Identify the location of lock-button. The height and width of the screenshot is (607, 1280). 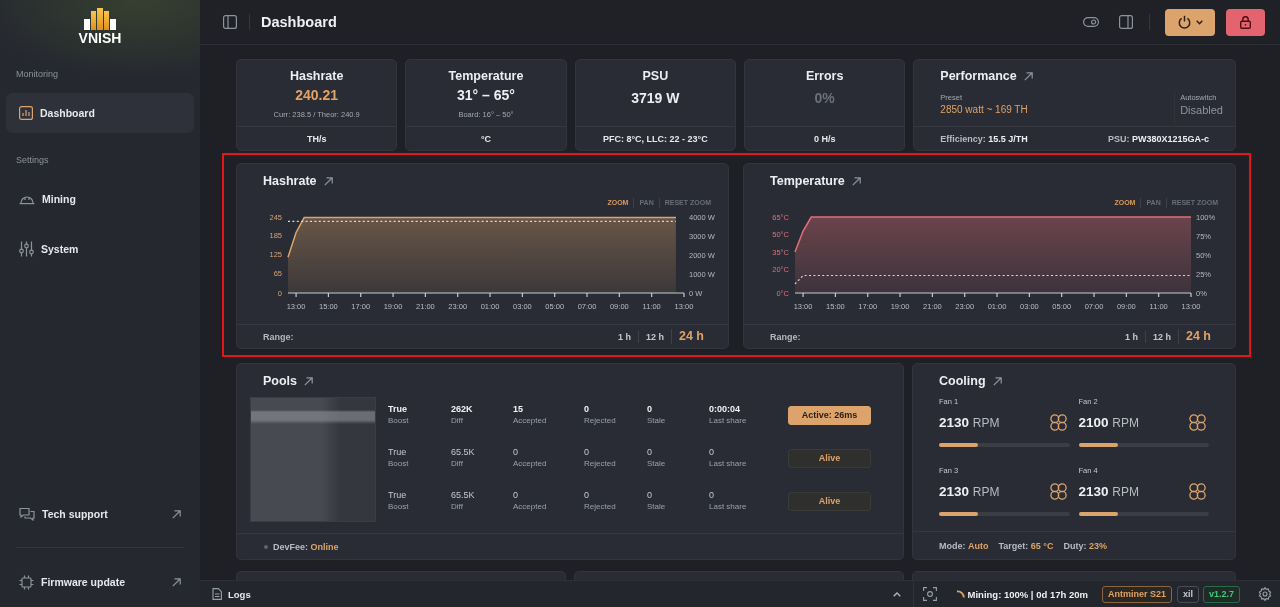
(1245, 22).